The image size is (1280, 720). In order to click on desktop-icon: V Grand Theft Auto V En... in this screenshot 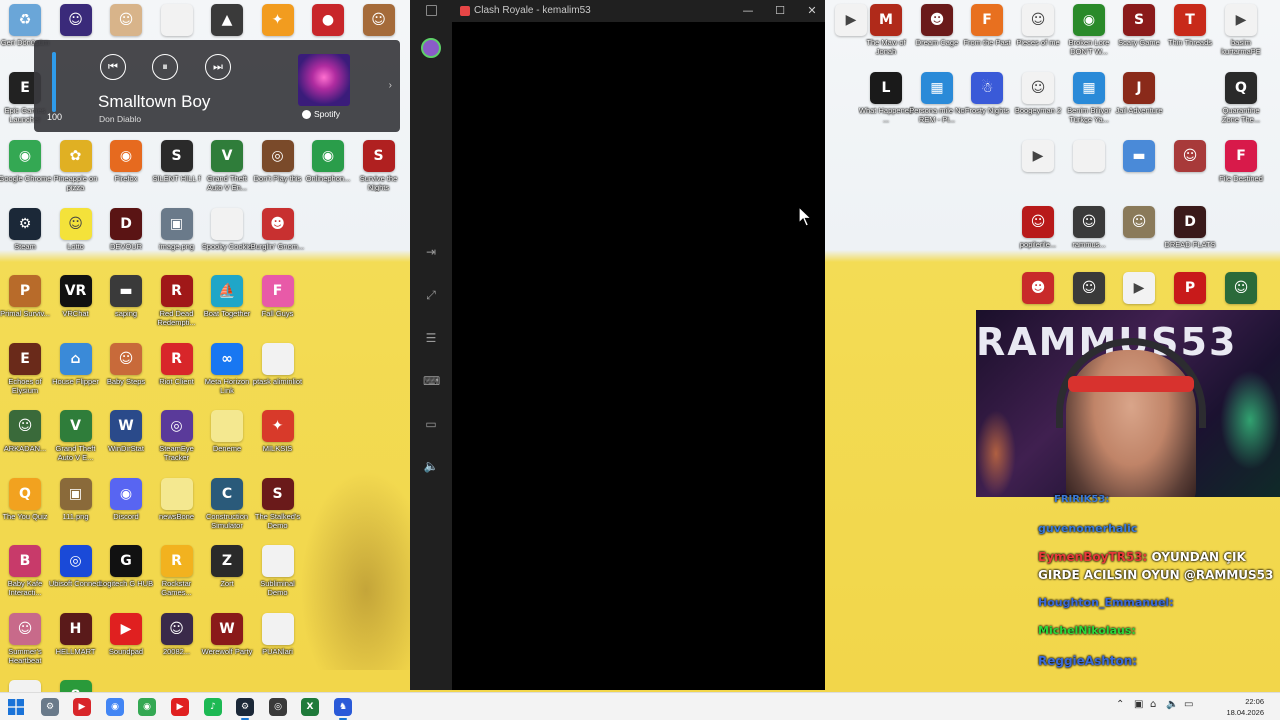, I will do `click(227, 172)`.